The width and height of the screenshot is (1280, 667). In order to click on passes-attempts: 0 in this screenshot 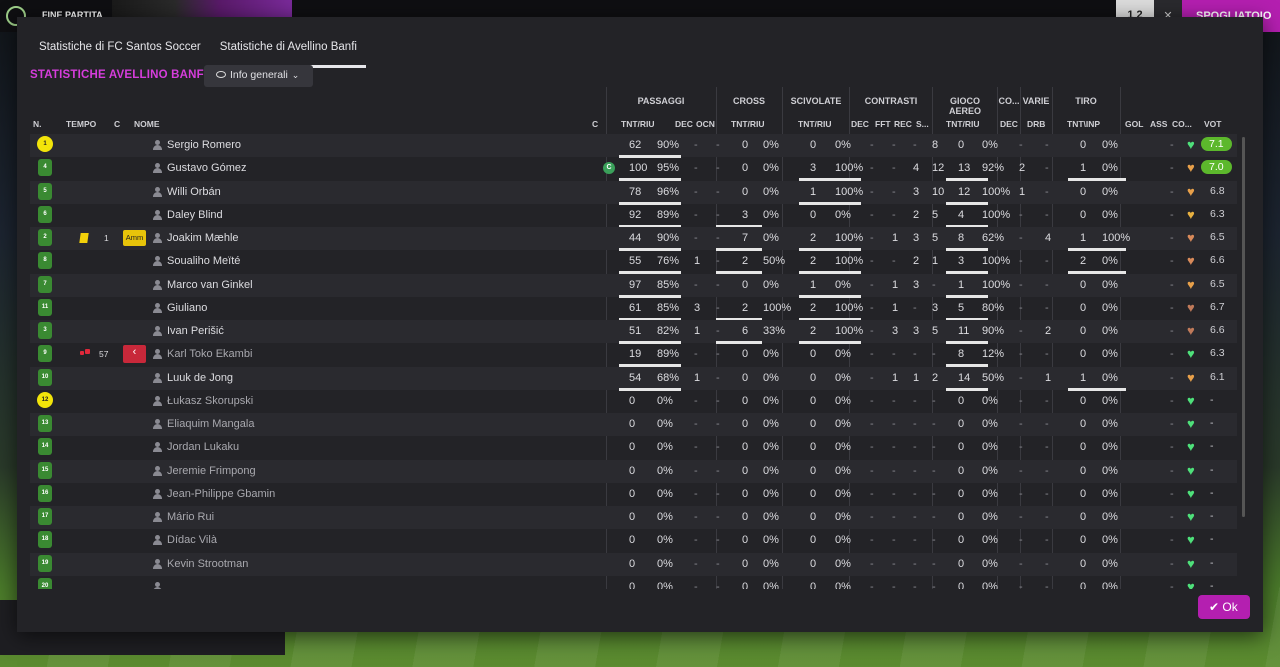, I will do `click(632, 584)`.